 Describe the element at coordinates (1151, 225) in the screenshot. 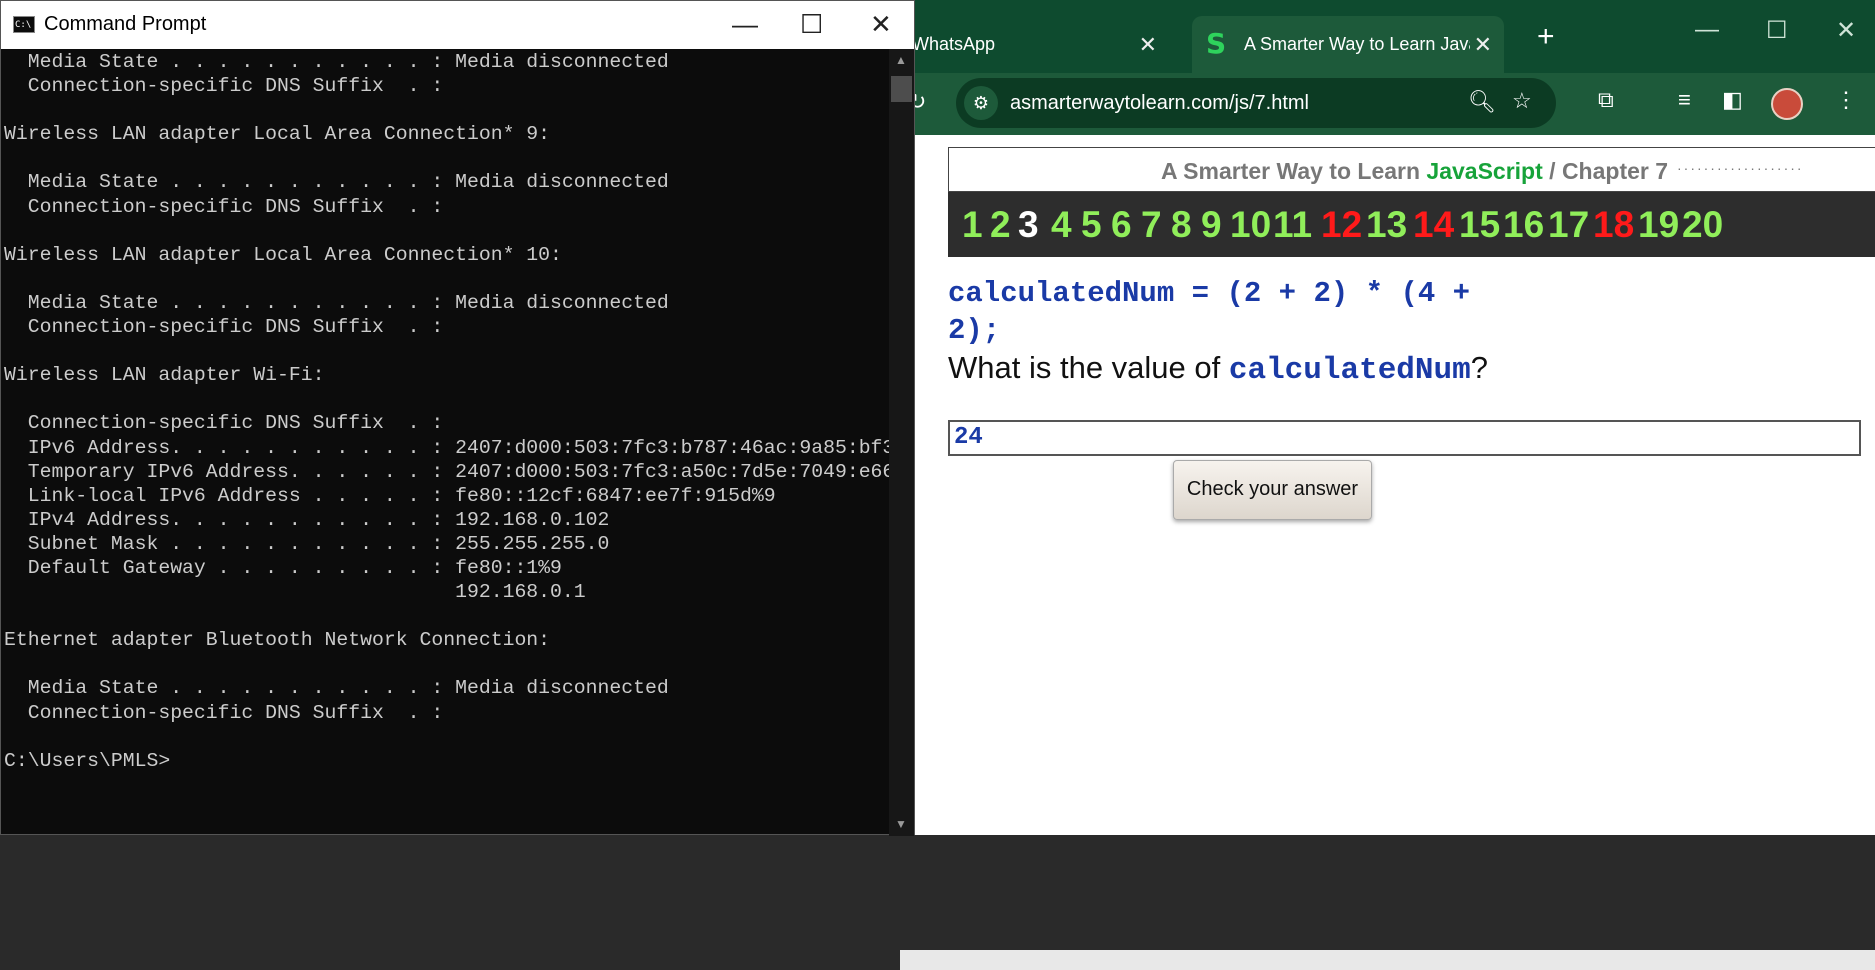

I see `chapter-link-7: 7` at that location.